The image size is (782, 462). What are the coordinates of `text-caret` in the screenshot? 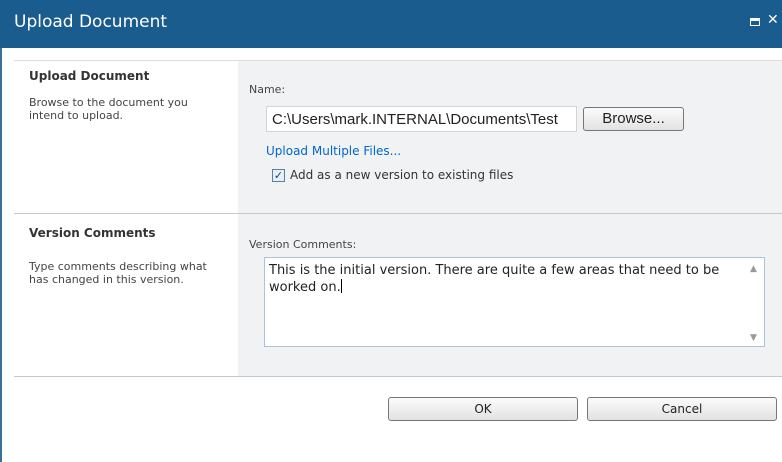 It's located at (341, 286).